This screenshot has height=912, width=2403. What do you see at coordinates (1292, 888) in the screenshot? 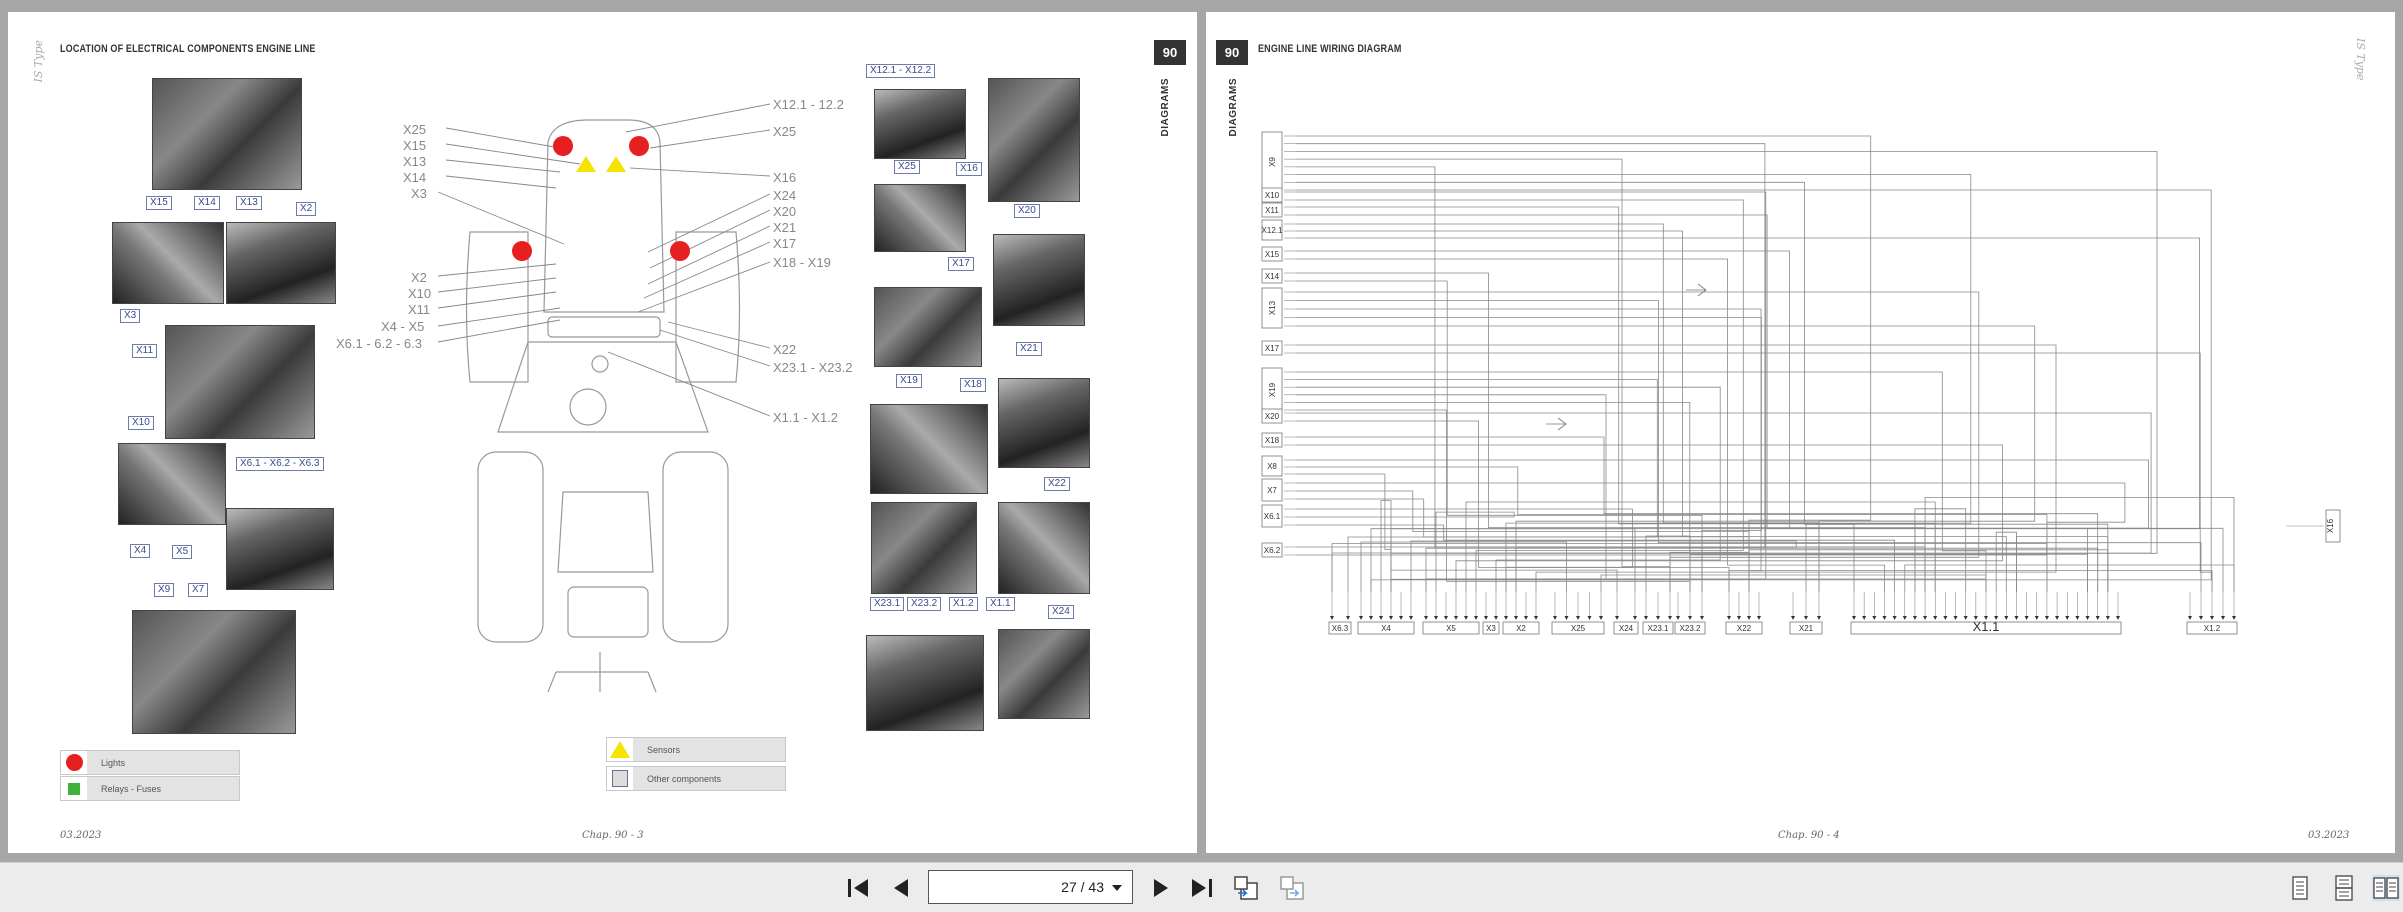
I see `import-page-icon` at bounding box center [1292, 888].